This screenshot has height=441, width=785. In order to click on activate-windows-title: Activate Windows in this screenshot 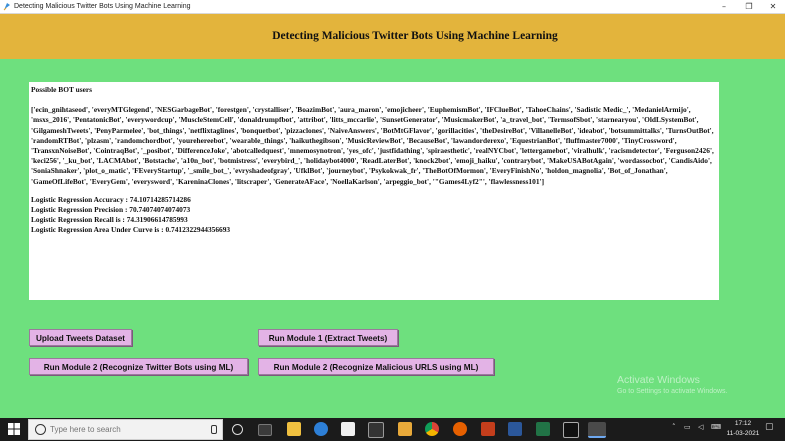, I will do `click(658, 380)`.